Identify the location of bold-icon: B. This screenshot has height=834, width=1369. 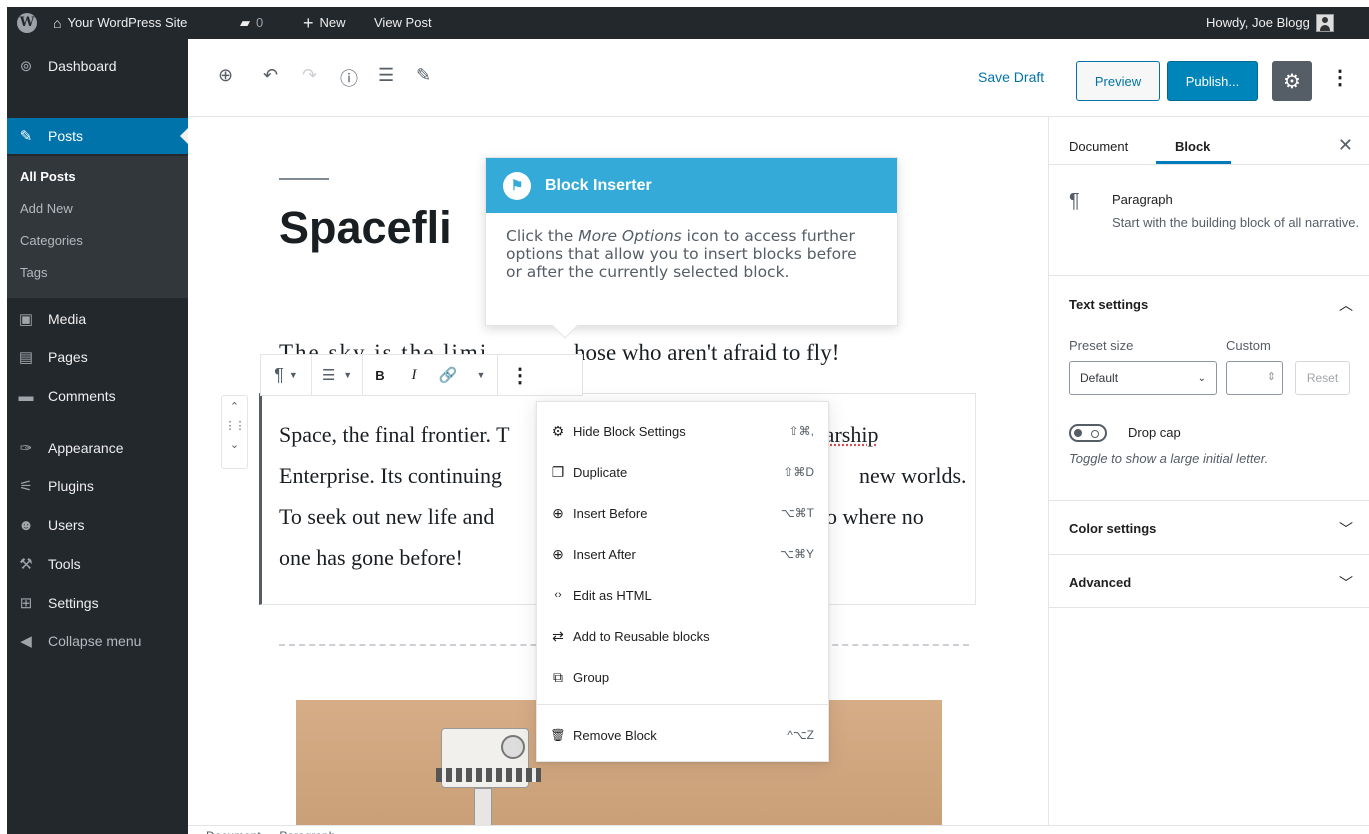
(380, 375).